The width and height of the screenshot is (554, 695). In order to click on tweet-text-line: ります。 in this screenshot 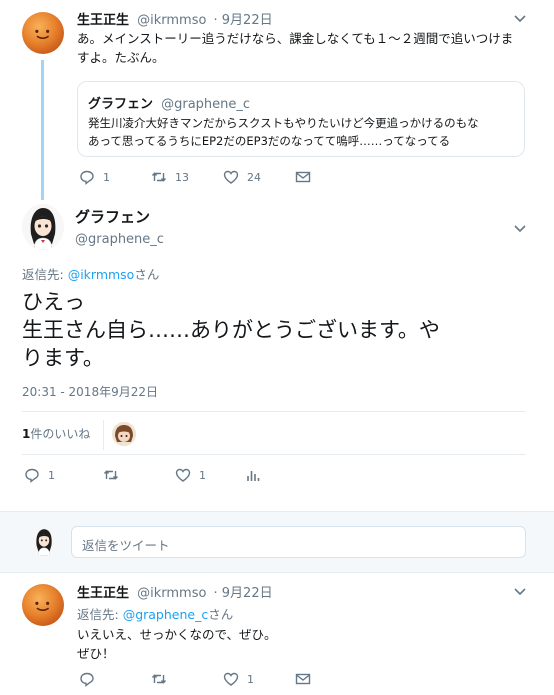, I will do `click(63, 358)`.